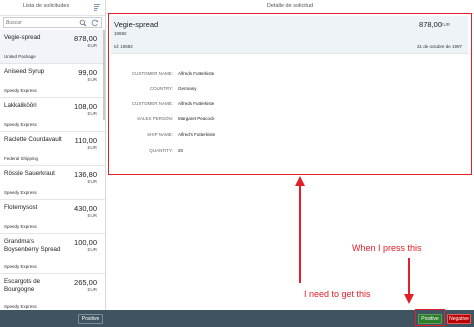  What do you see at coordinates (46, 6) in the screenshot?
I see `master-title: Lista de solicitudes` at bounding box center [46, 6].